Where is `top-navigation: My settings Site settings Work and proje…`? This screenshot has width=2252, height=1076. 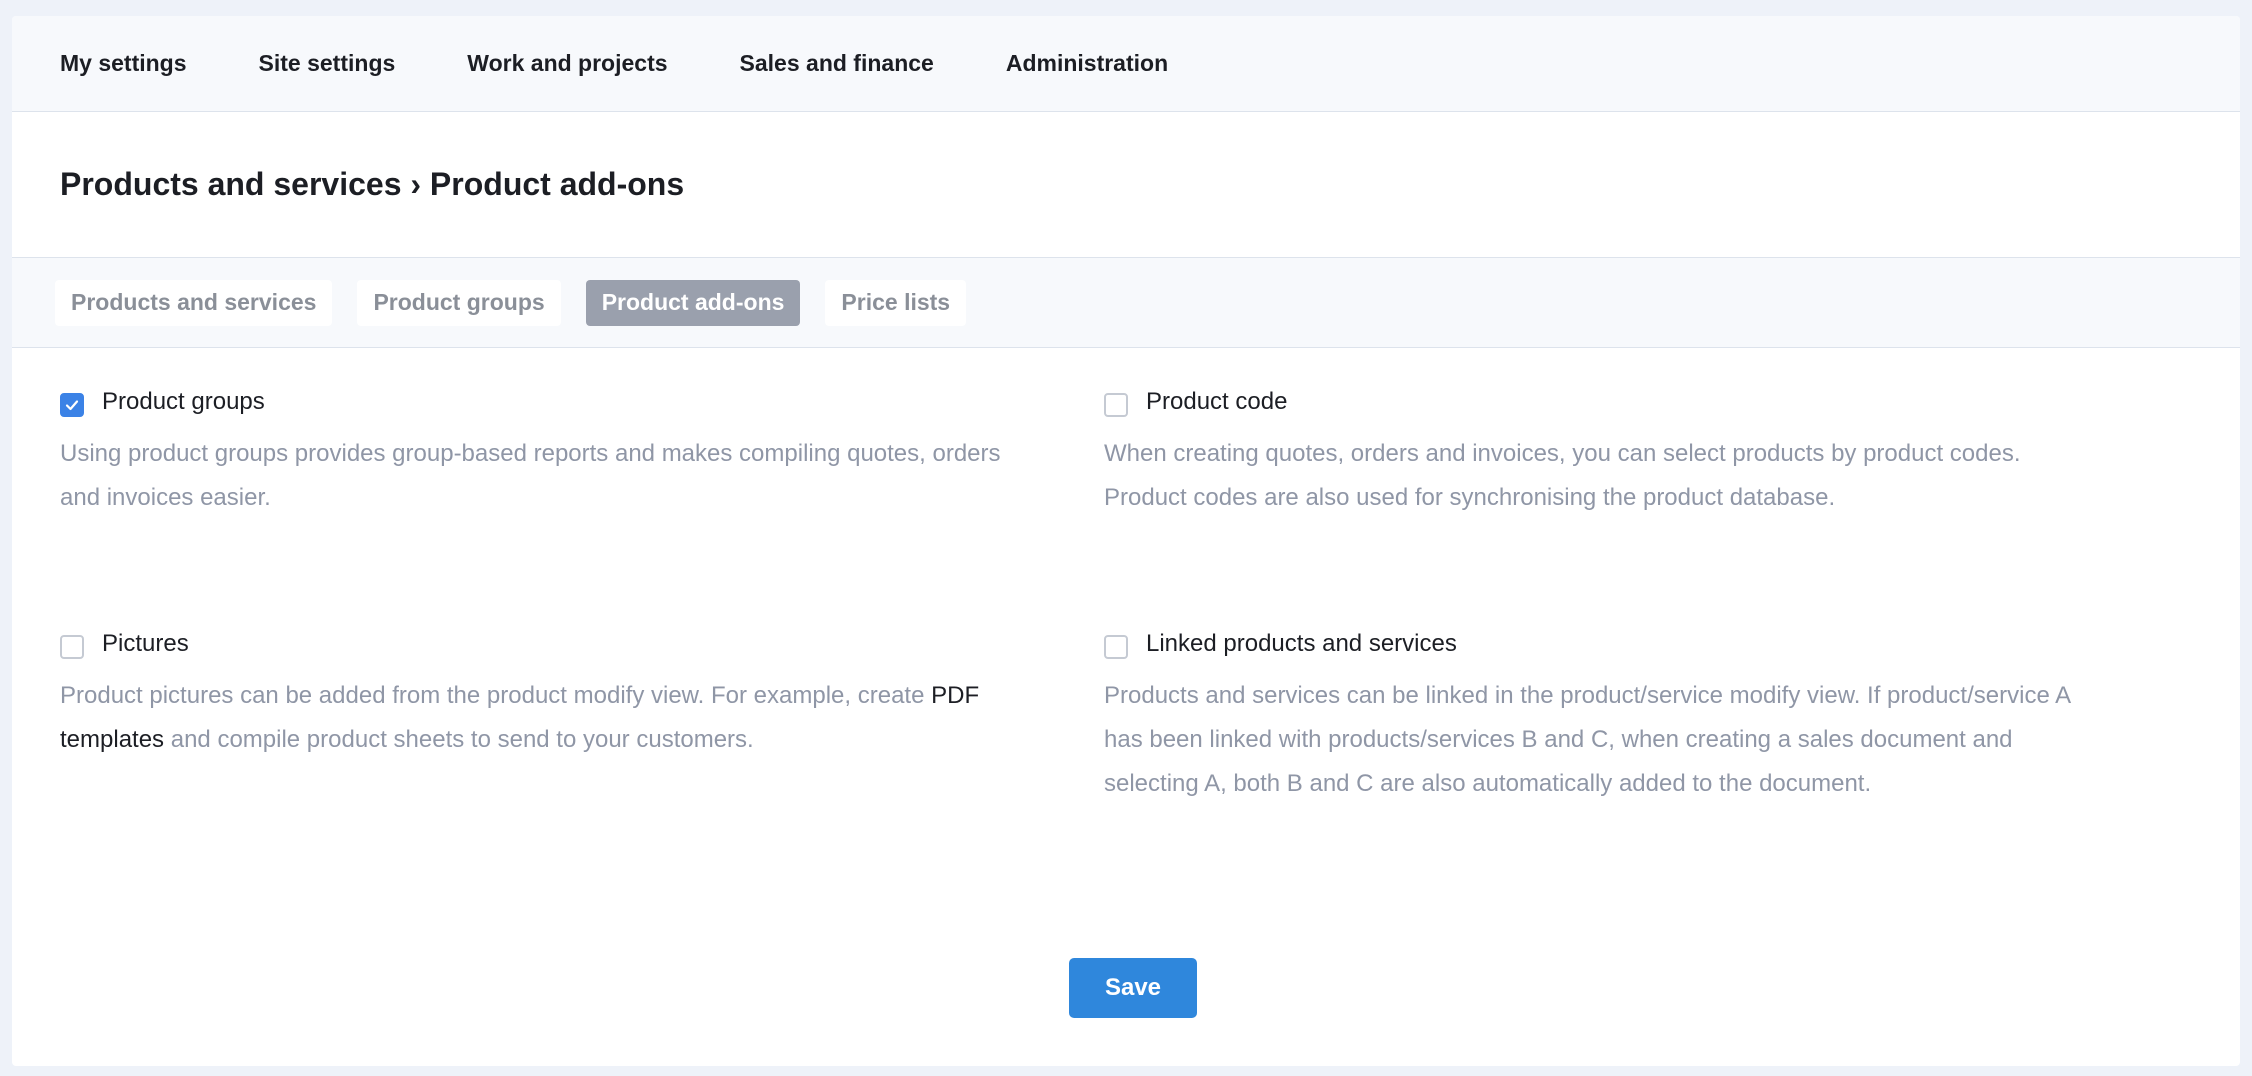
top-navigation: My settings Site settings Work and proje… is located at coordinates (1126, 64).